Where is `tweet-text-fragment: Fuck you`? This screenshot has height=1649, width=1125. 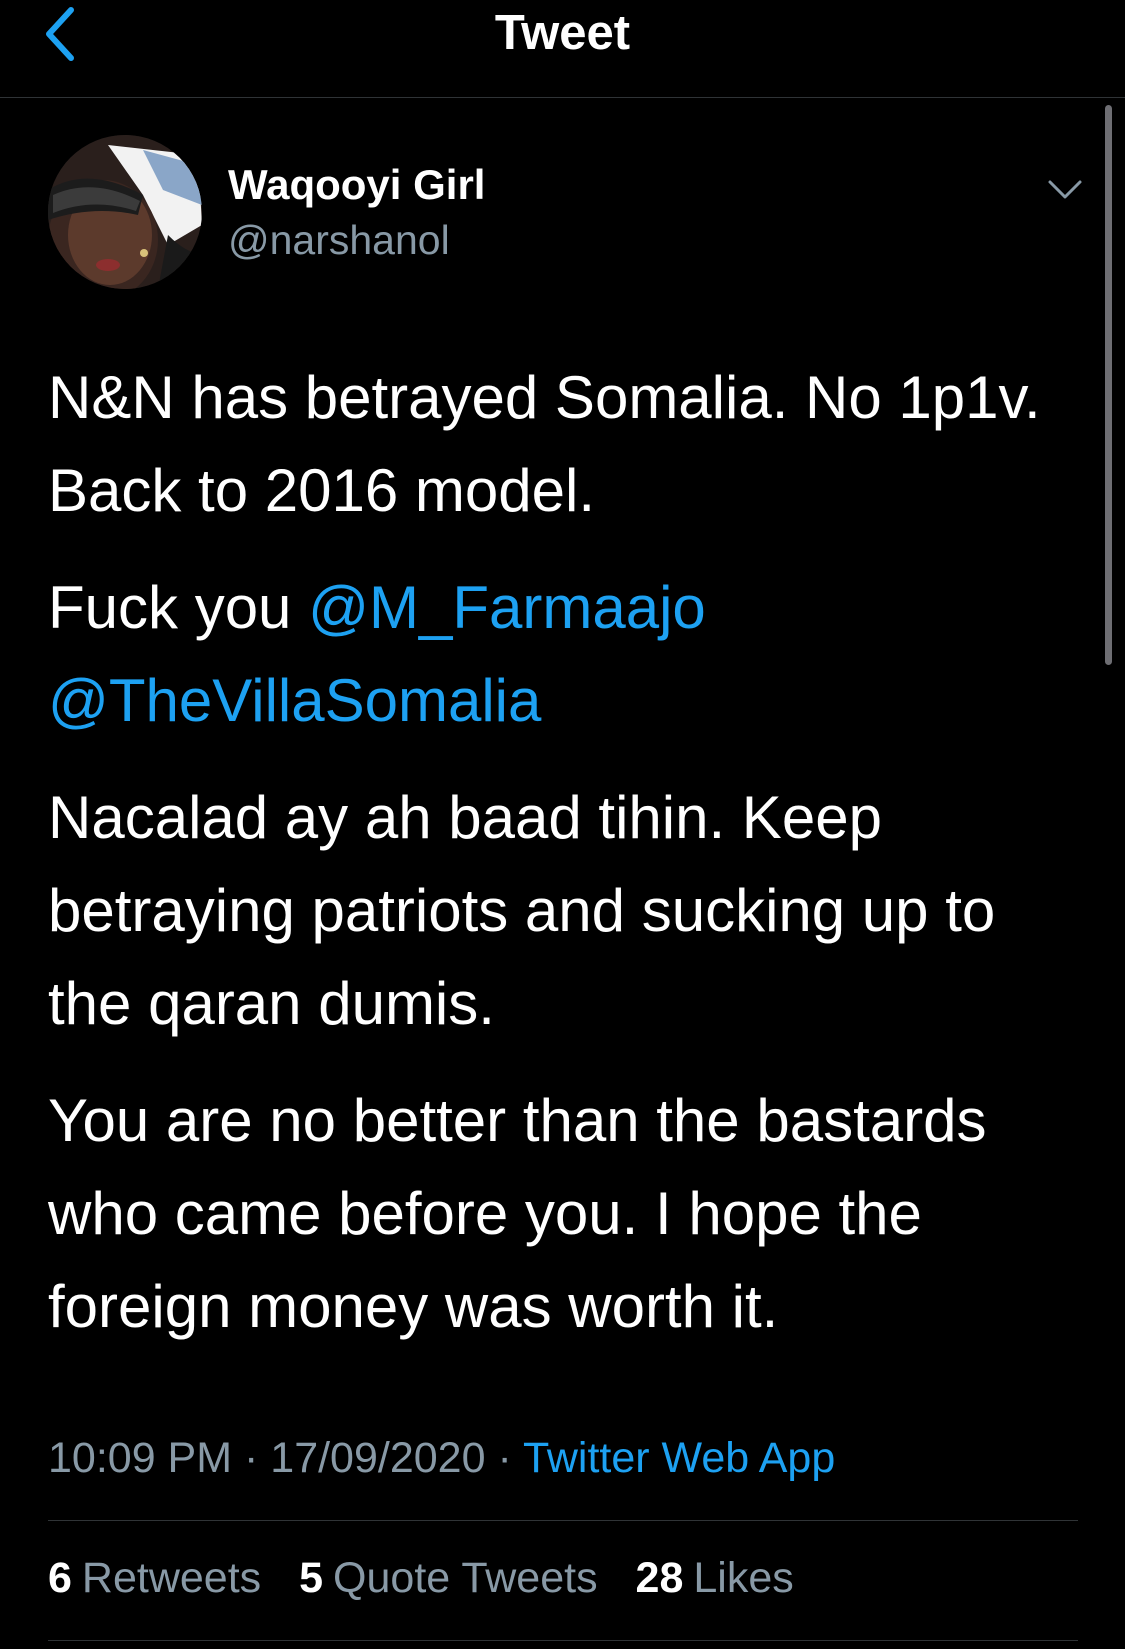
tweet-text-fragment: Fuck you is located at coordinates (178, 607).